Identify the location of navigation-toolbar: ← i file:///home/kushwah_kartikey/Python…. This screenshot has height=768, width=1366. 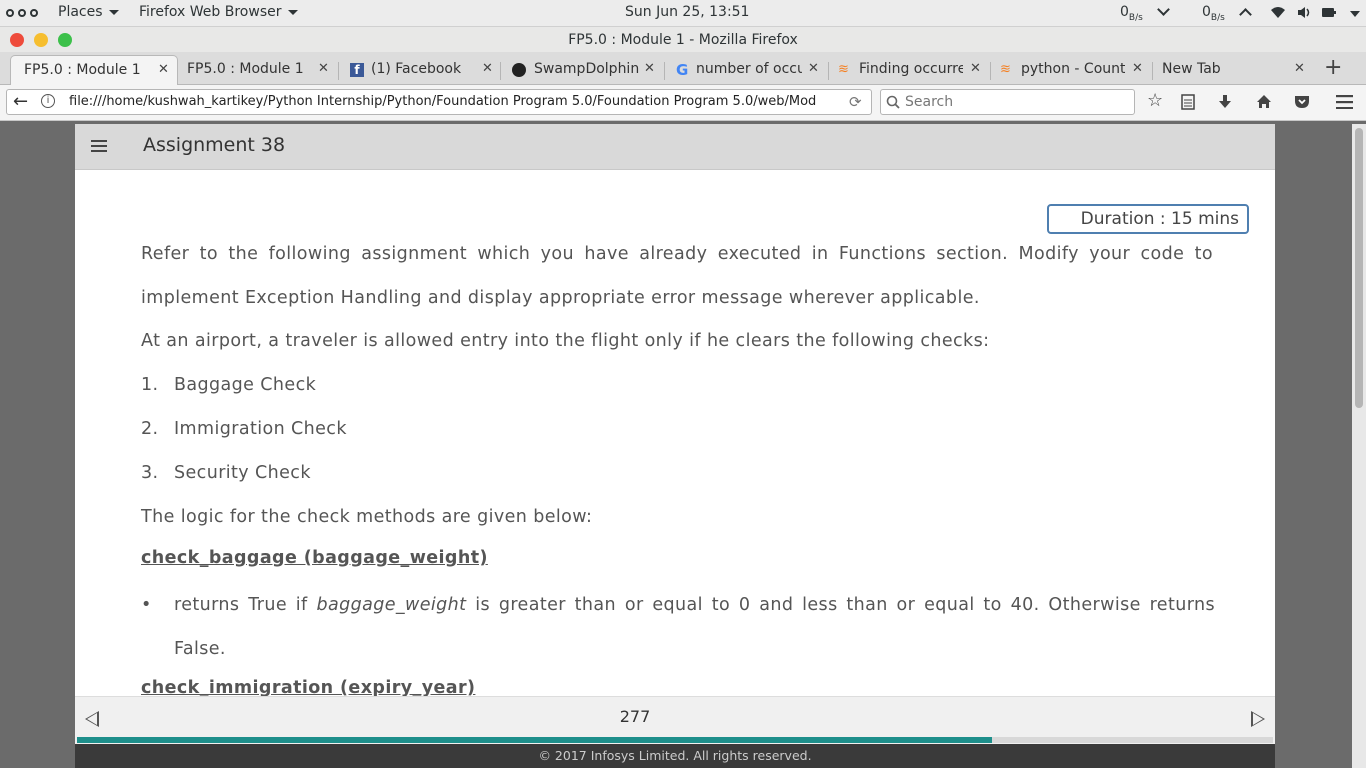
(683, 103).